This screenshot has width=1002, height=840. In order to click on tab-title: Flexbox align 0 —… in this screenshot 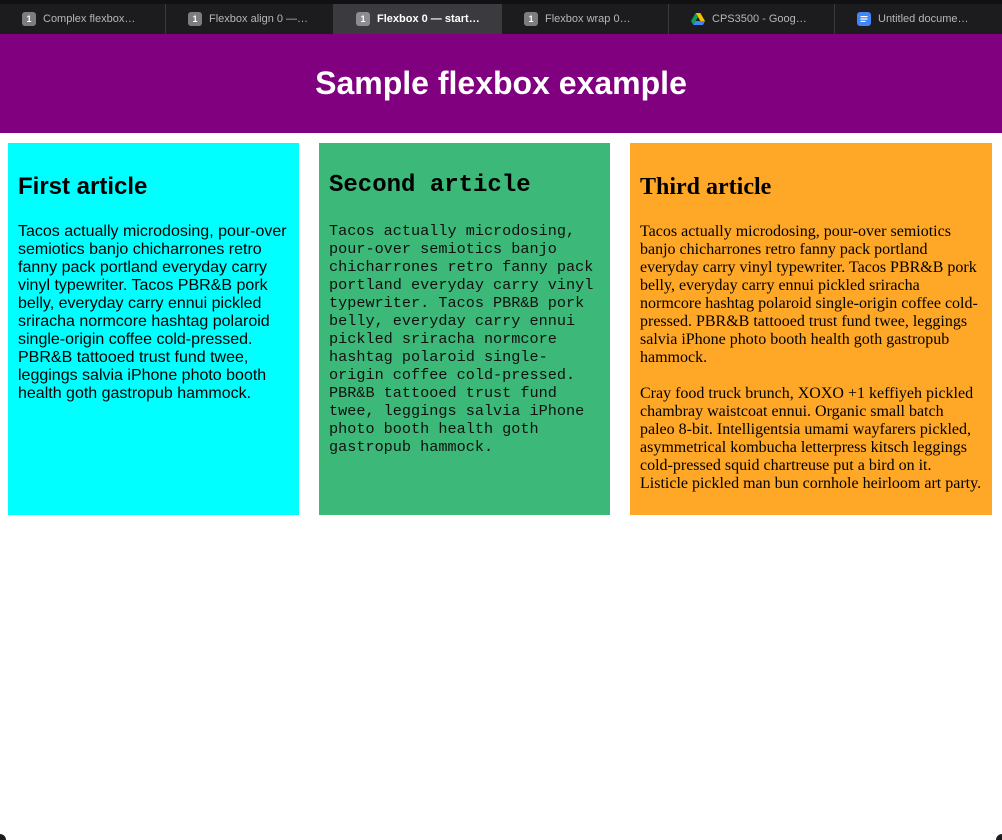, I will do `click(259, 19)`.